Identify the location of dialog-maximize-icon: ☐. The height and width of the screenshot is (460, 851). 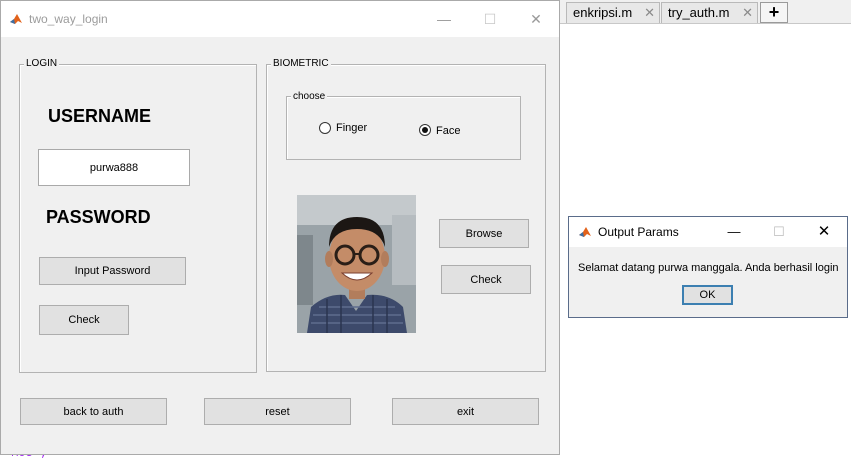
(779, 232).